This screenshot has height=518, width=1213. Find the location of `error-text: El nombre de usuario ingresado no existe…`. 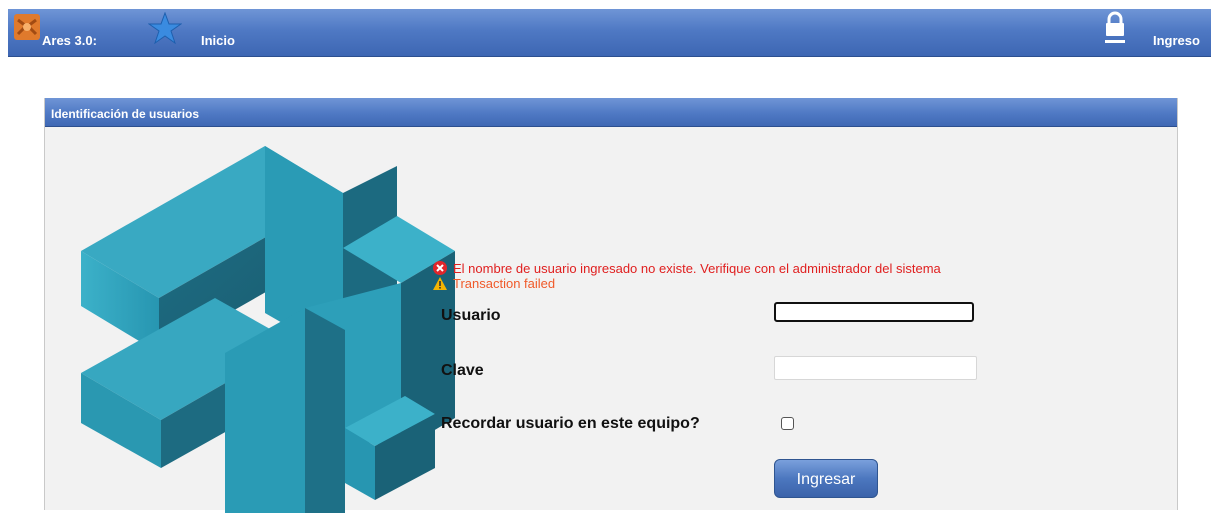

error-text: El nombre de usuario ingresado no existe… is located at coordinates (697, 268).